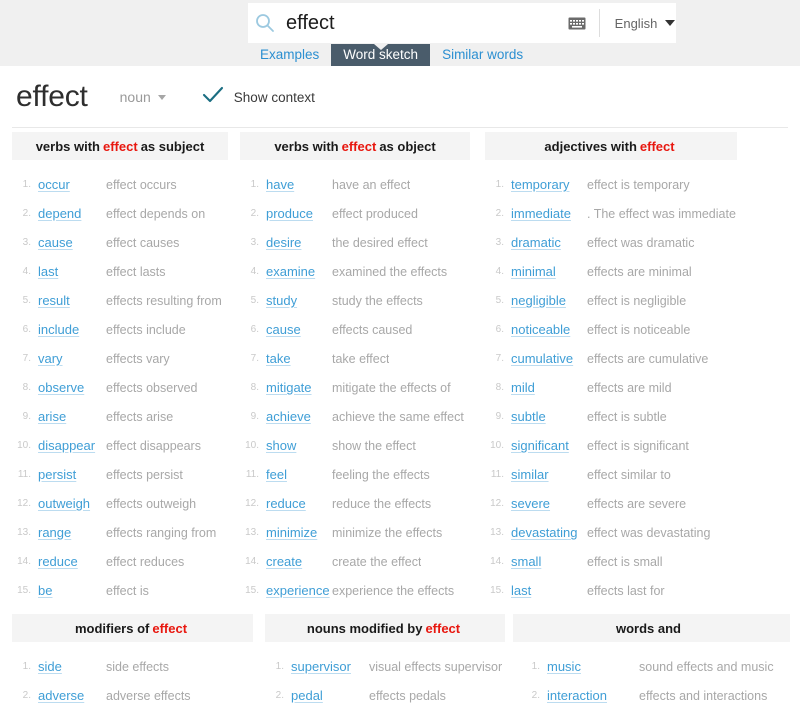  What do you see at coordinates (549, 532) in the screenshot?
I see `collocate-link: devastating` at bounding box center [549, 532].